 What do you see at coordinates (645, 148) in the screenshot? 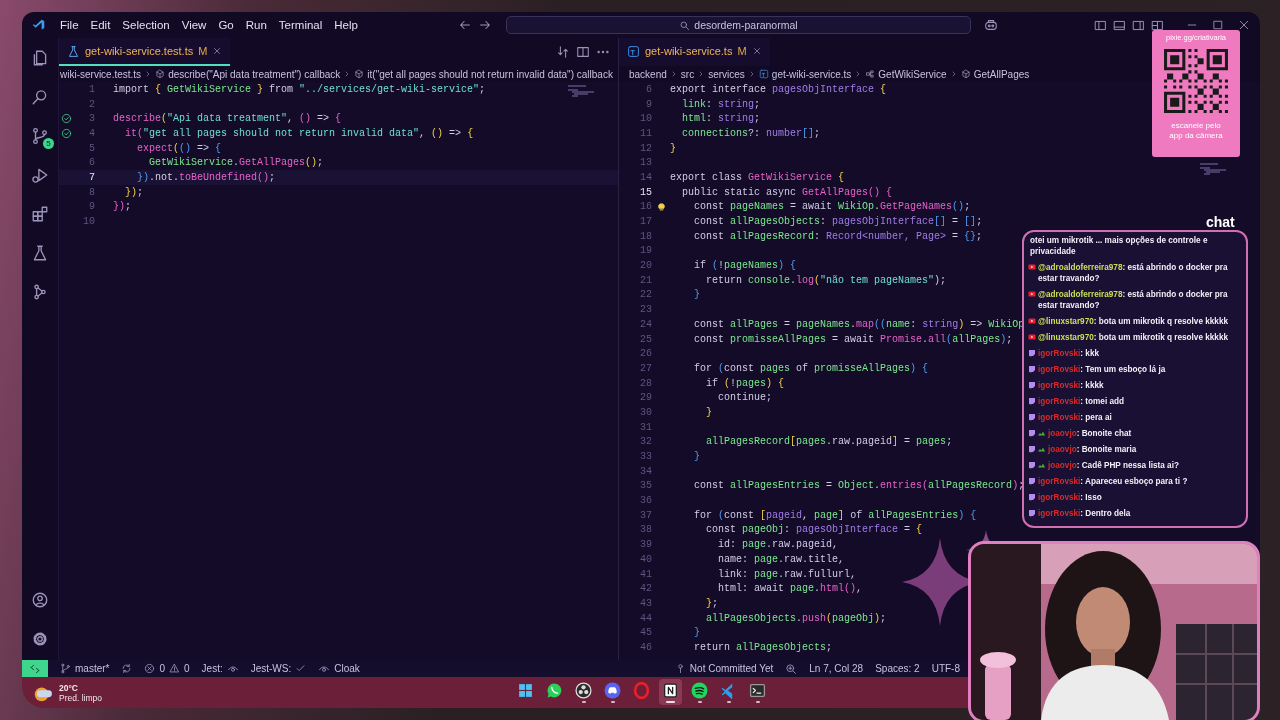
I see `line-number: 12` at bounding box center [645, 148].